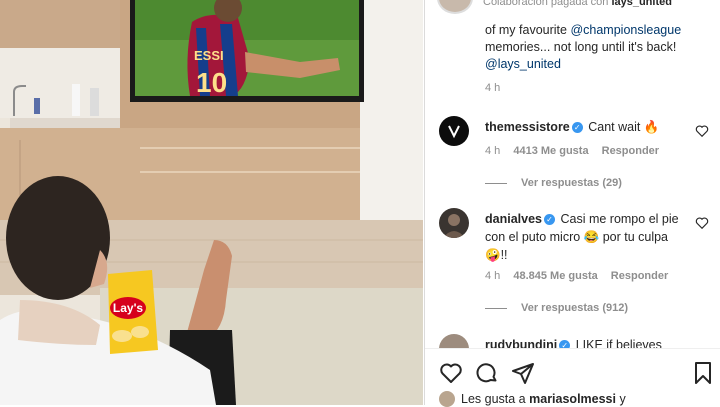 The height and width of the screenshot is (407, 720). Describe the element at coordinates (493, 399) in the screenshot. I see `liked-by-prefix: Les gusta a` at that location.